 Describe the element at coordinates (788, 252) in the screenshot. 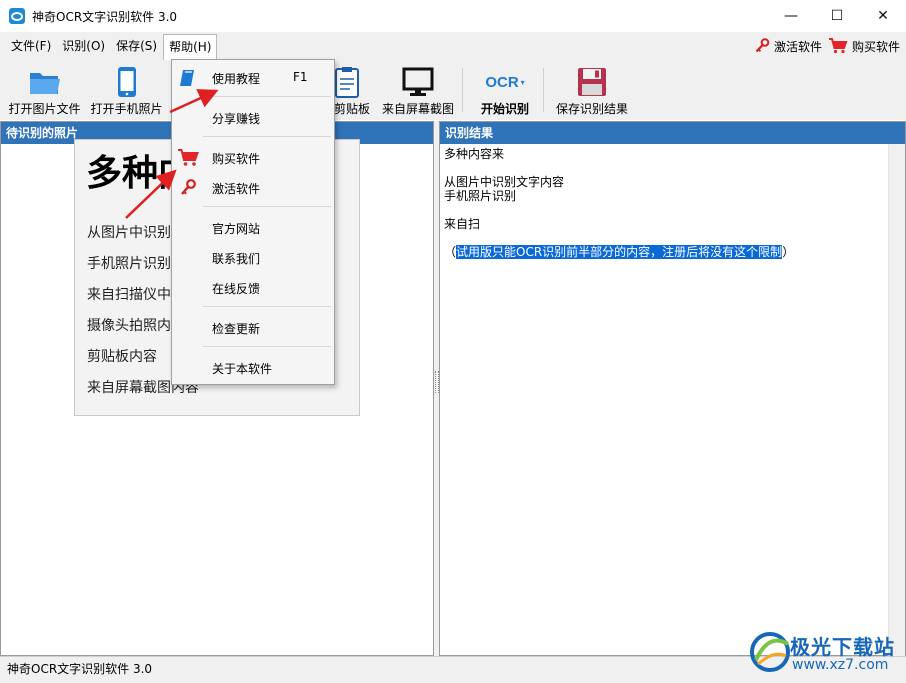

I see `trial-close-paren: ）` at that location.